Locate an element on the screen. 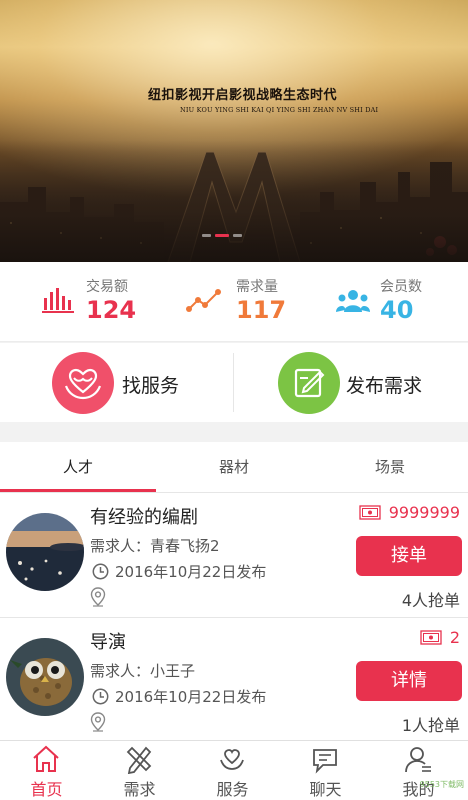 This screenshot has height=800, width=468. accept-order-button: 接单 is located at coordinates (409, 556).